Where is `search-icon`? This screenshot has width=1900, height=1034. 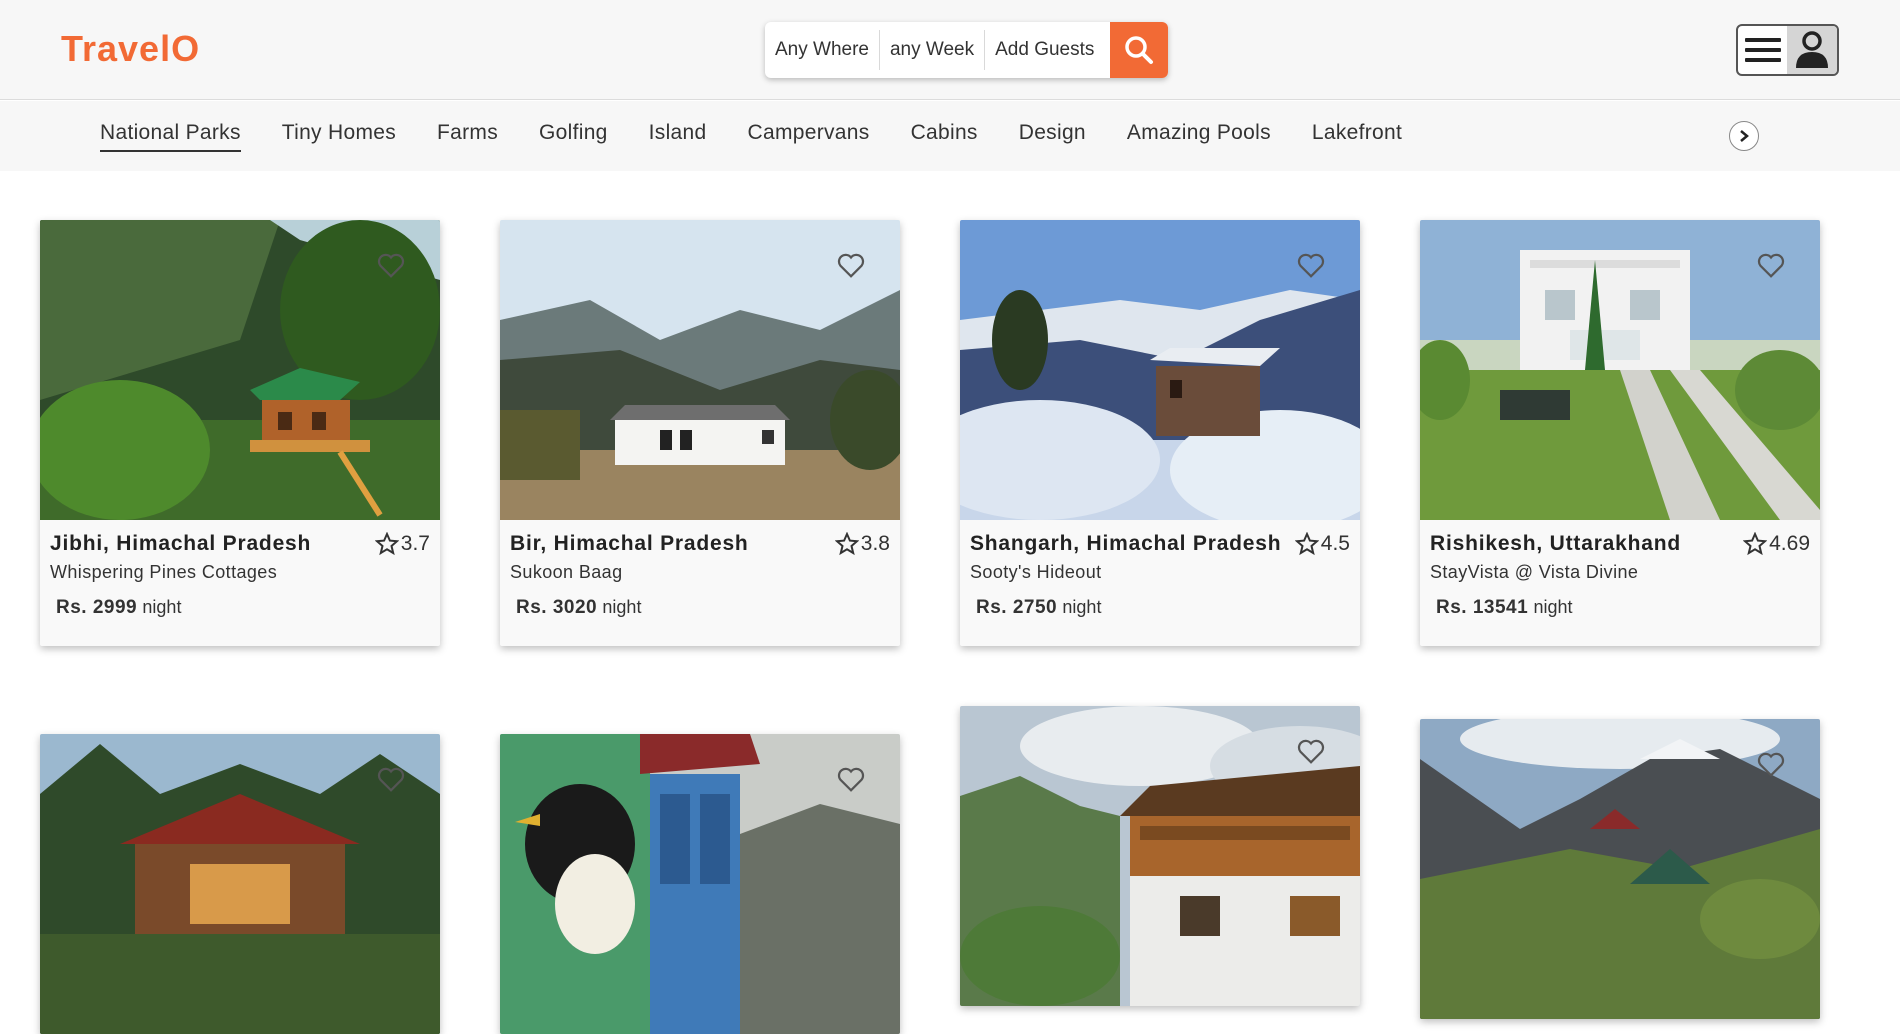 search-icon is located at coordinates (1139, 50).